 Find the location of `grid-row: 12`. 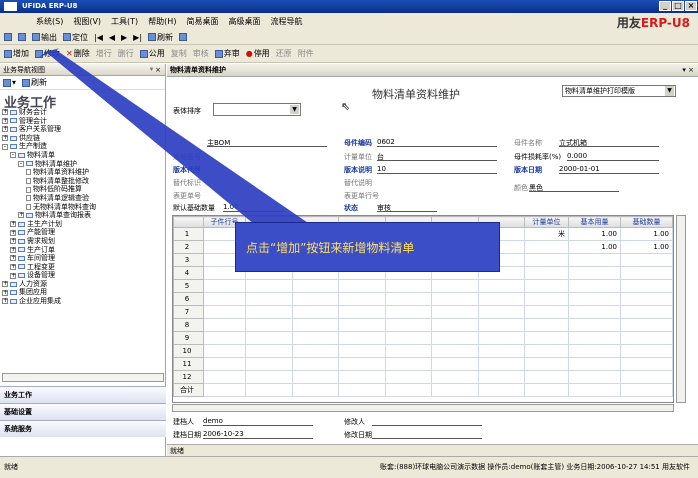

grid-row: 12 is located at coordinates (423, 377).